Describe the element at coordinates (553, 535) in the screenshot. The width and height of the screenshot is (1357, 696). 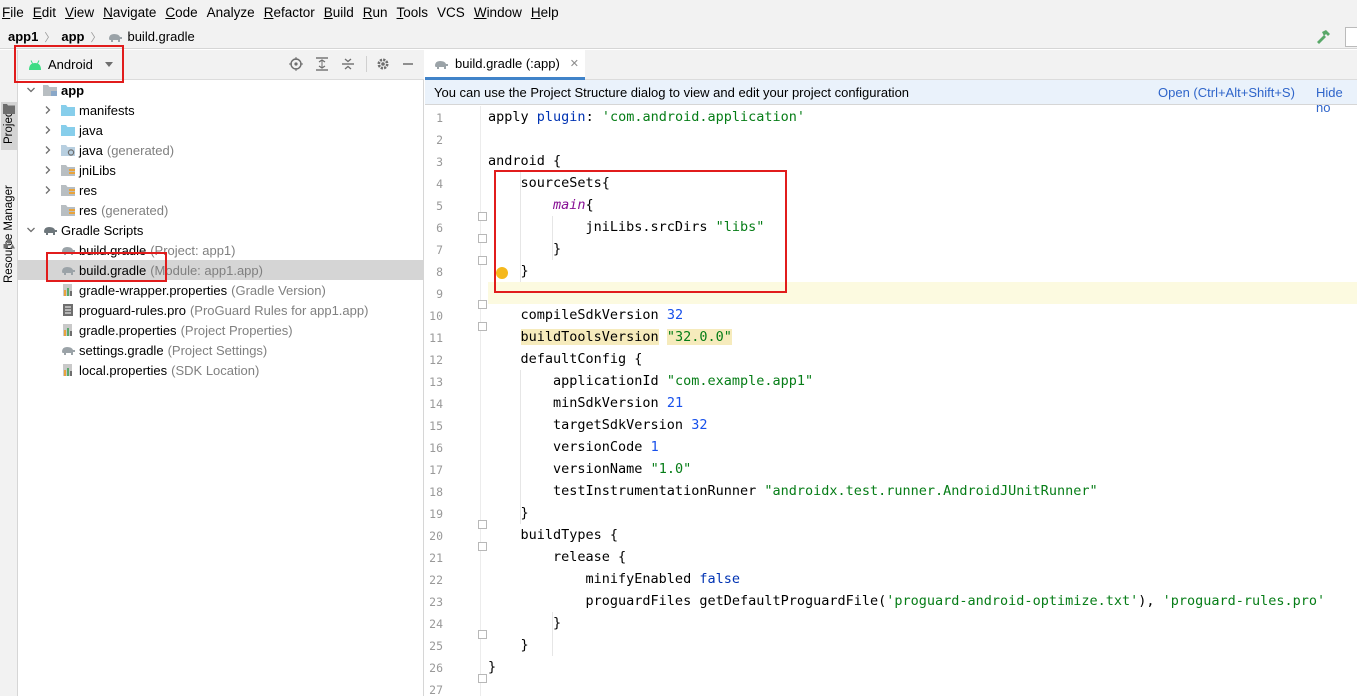
I see `code-line: buildTypes {` at that location.